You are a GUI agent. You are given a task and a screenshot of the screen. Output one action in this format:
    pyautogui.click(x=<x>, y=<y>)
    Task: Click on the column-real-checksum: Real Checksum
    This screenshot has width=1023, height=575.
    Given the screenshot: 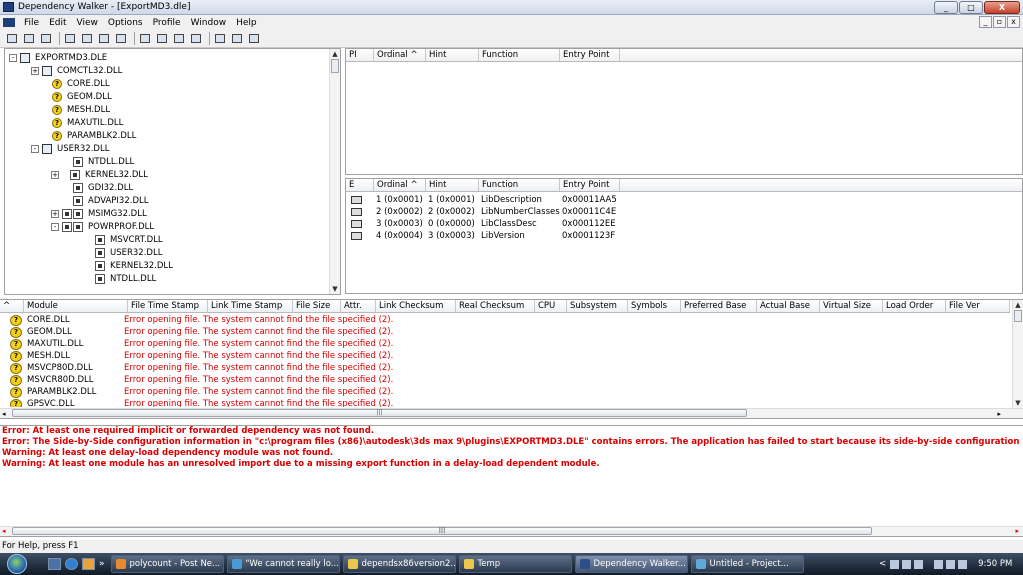 What is the action you would take?
    pyautogui.click(x=495, y=306)
    